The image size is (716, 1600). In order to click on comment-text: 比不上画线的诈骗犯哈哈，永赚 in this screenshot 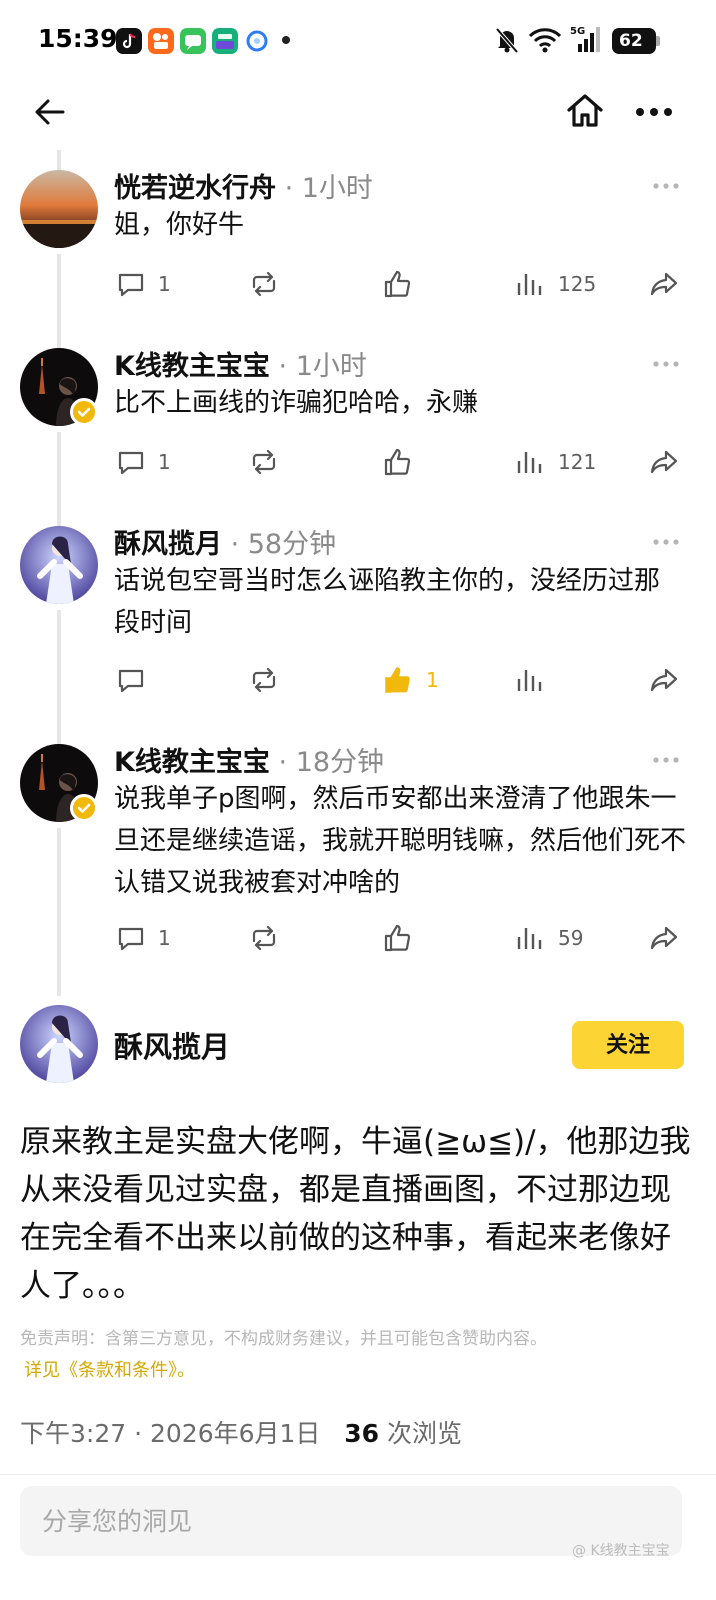, I will do `click(296, 403)`.